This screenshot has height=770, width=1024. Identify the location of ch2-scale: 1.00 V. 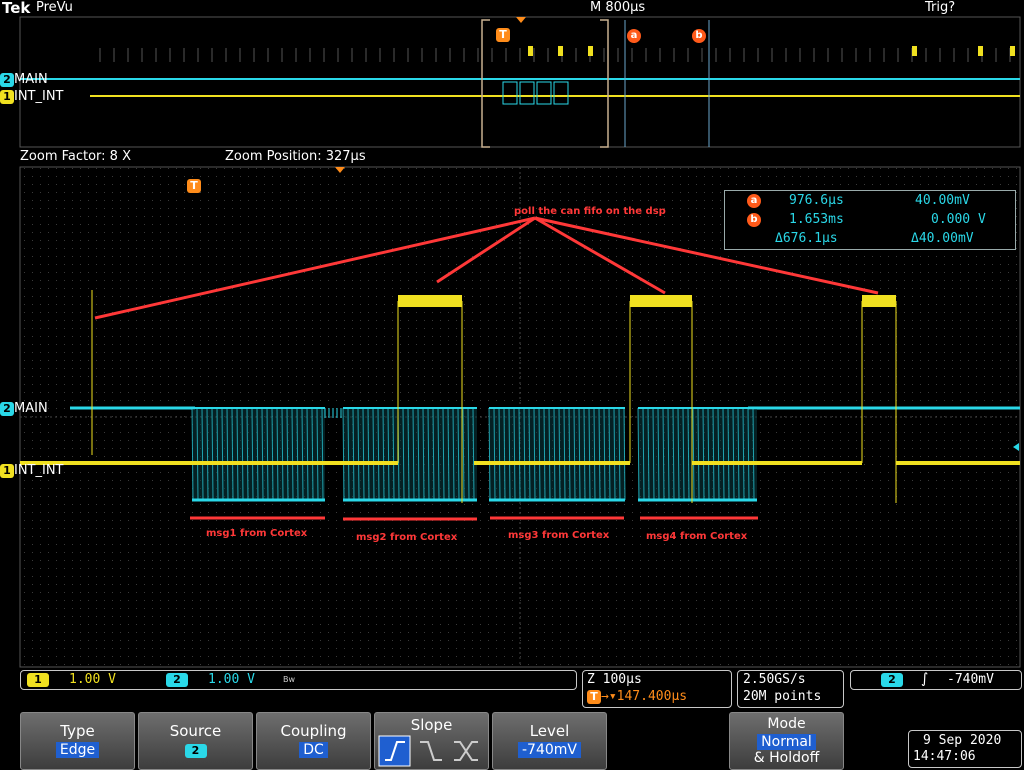
(231, 679).